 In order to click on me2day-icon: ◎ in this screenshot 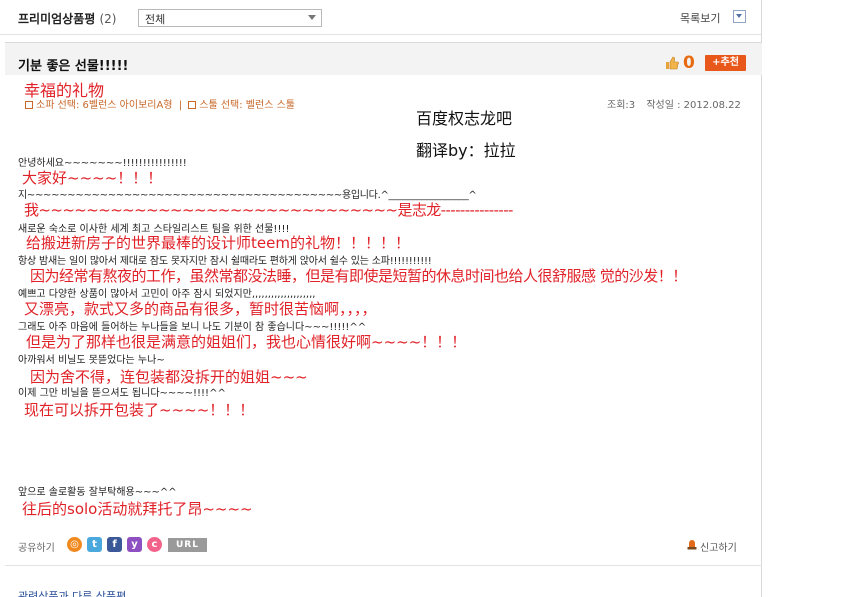, I will do `click(74, 544)`.